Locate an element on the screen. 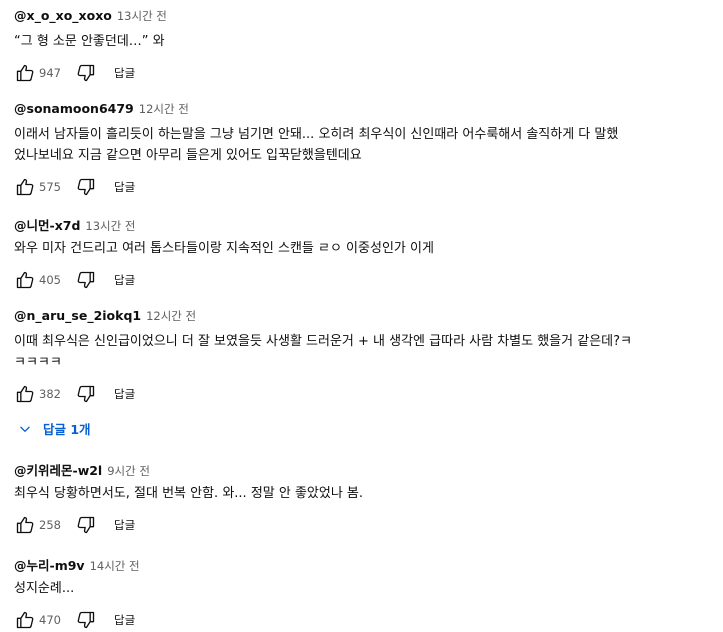 The image size is (723, 632). comment-time: 14시간 전 is located at coordinates (115, 566).